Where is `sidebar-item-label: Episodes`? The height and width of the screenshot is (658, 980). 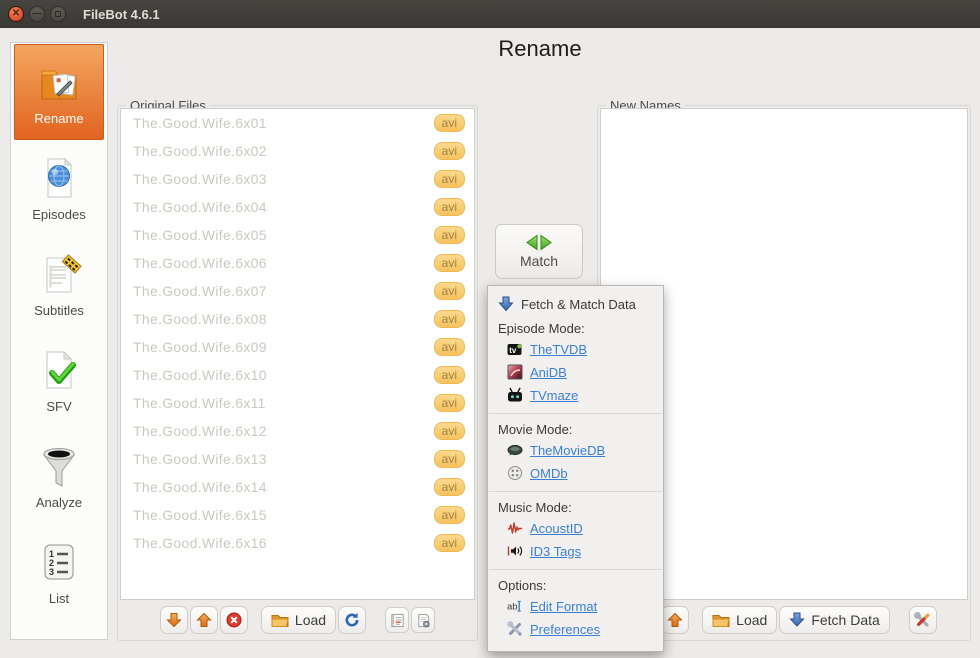 sidebar-item-label: Episodes is located at coordinates (59, 214).